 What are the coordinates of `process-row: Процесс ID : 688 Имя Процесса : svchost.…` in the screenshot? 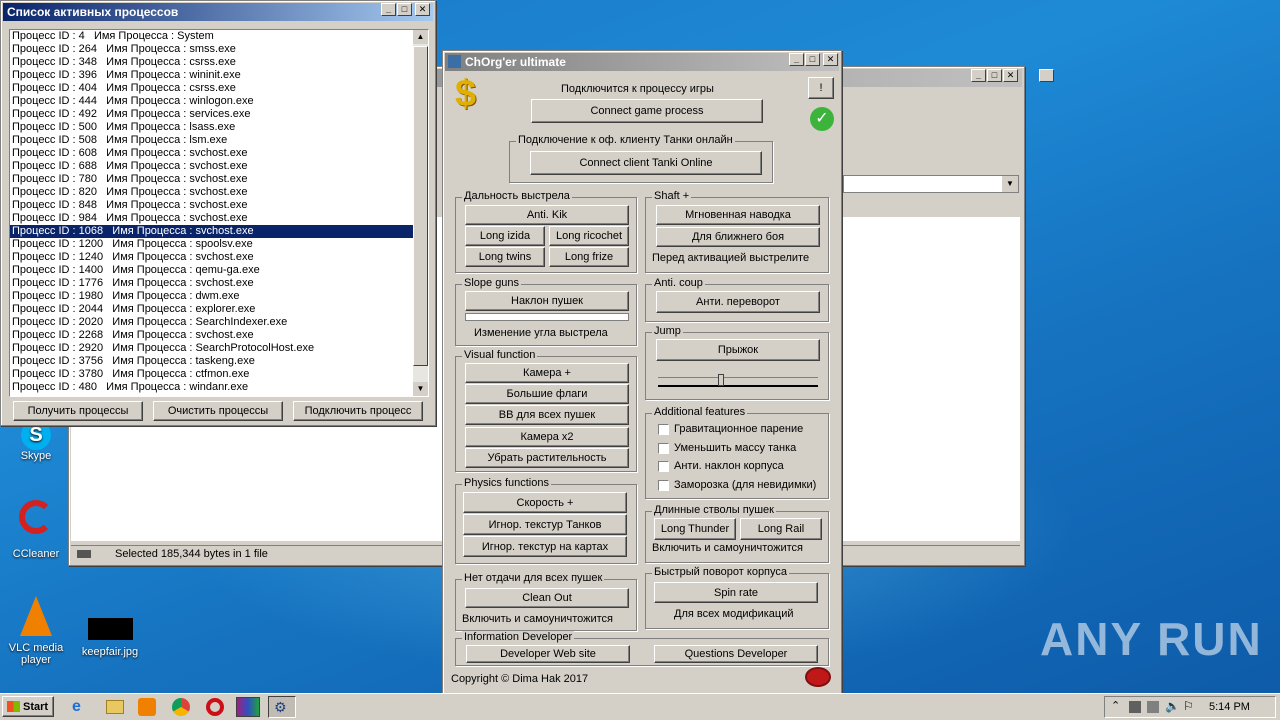 It's located at (219, 166).